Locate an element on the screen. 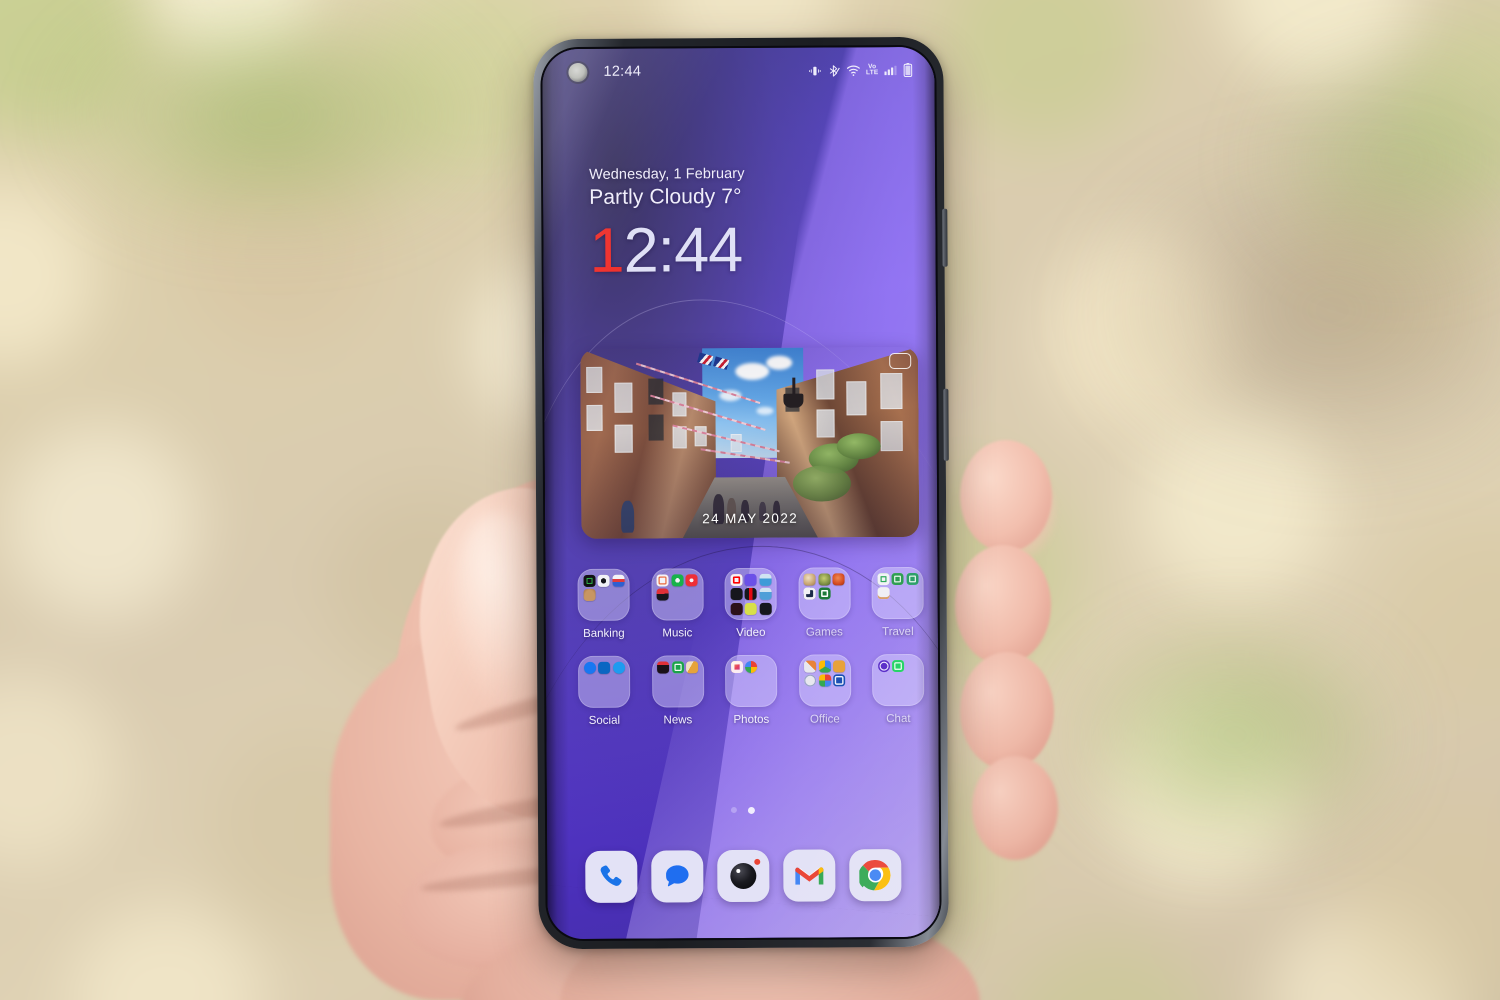  vibrate-icon is located at coordinates (814, 70).